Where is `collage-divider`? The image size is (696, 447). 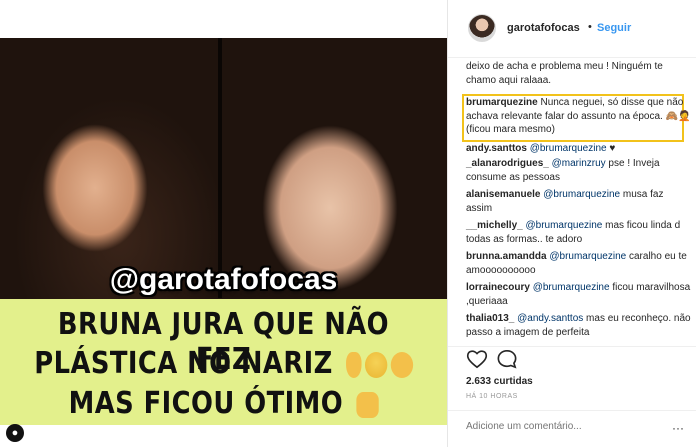 collage-divider is located at coordinates (220, 168).